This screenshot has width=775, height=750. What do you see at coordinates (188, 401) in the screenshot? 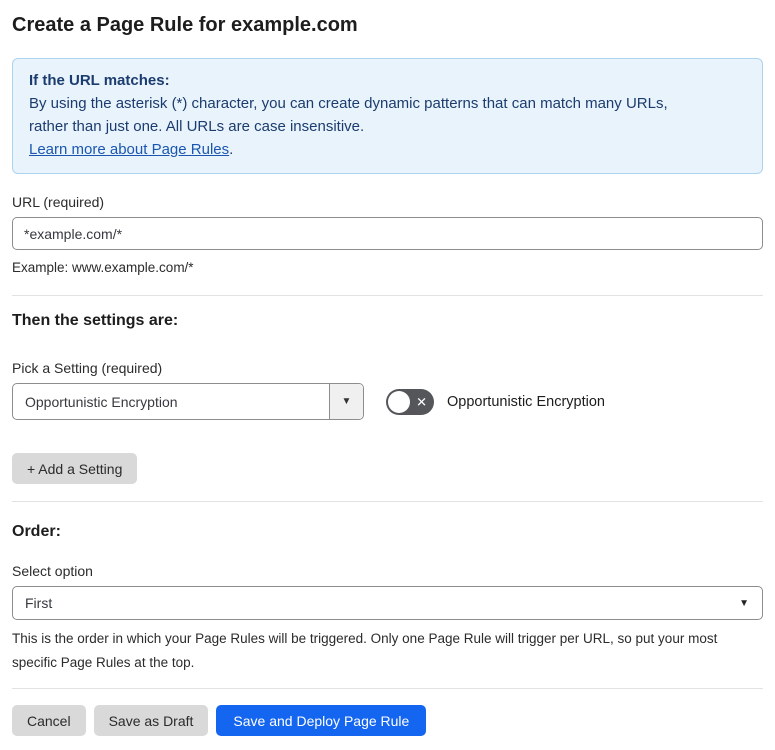
I see `setting-select: Opportunistic Encryption ▼` at bounding box center [188, 401].